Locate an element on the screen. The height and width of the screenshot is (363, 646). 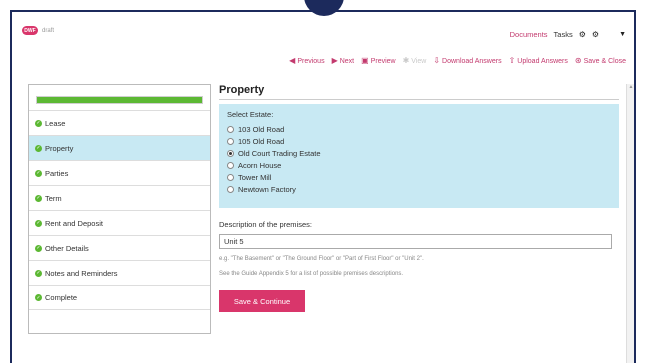
top-bar: DWF draft Documents Tasks ⚙ ⚙ ▼ is located at coordinates (323, 31).